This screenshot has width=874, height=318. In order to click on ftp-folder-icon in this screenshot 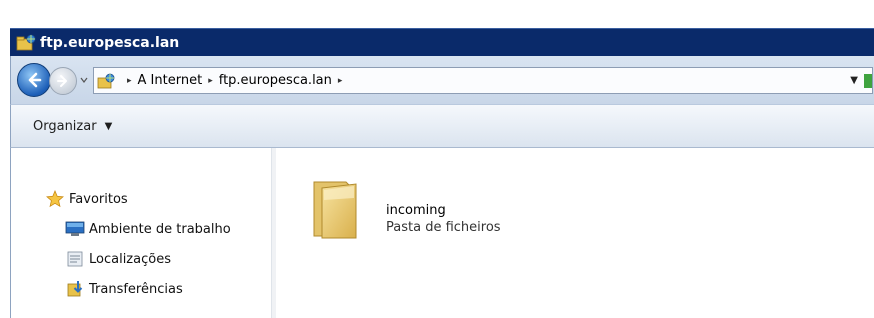, I will do `click(26, 43)`.